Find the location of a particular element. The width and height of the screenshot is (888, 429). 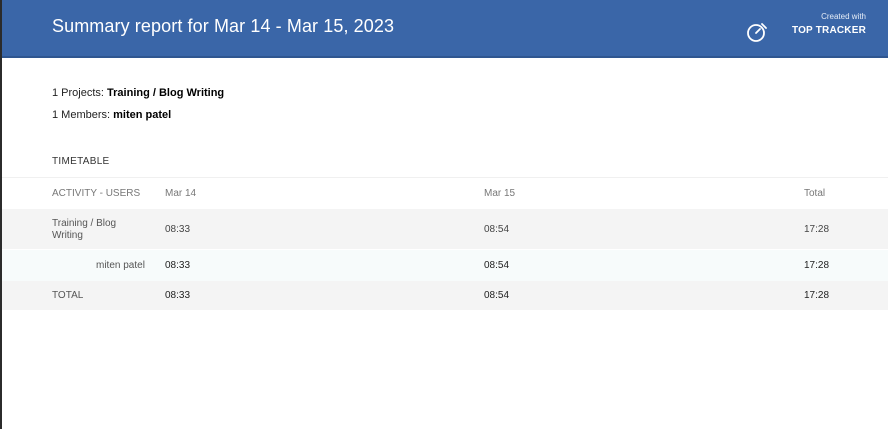

members-label: 1 Members: is located at coordinates (81, 115).